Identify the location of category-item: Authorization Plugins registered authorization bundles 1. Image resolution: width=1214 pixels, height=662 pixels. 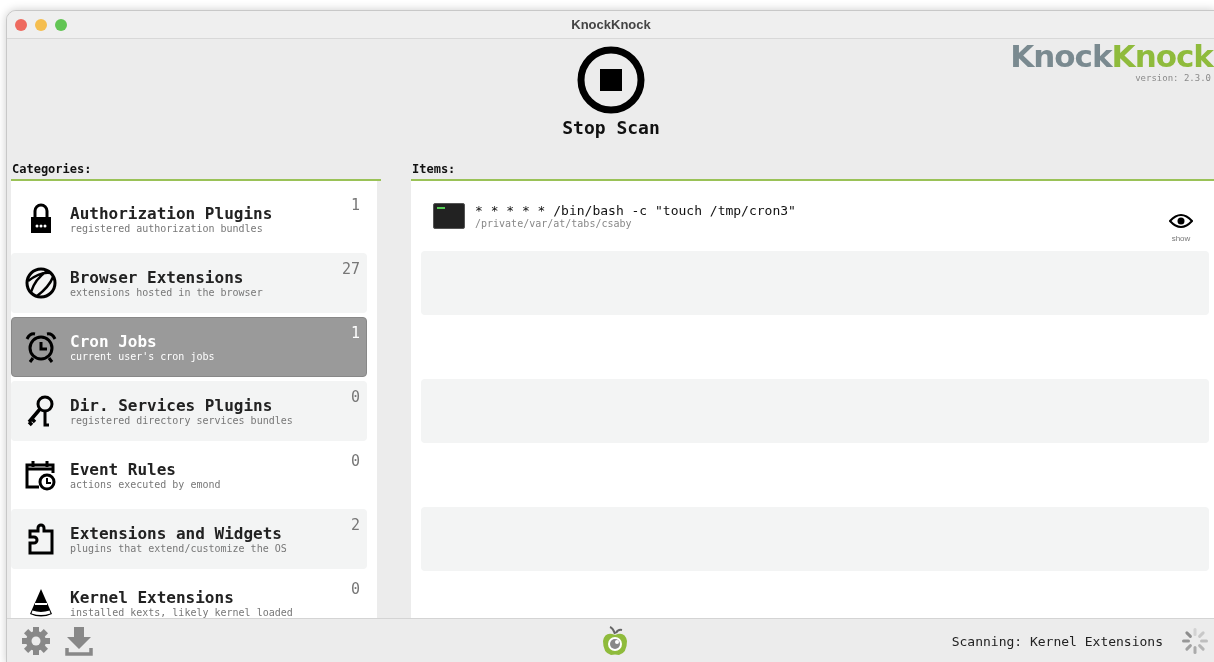
(189, 219).